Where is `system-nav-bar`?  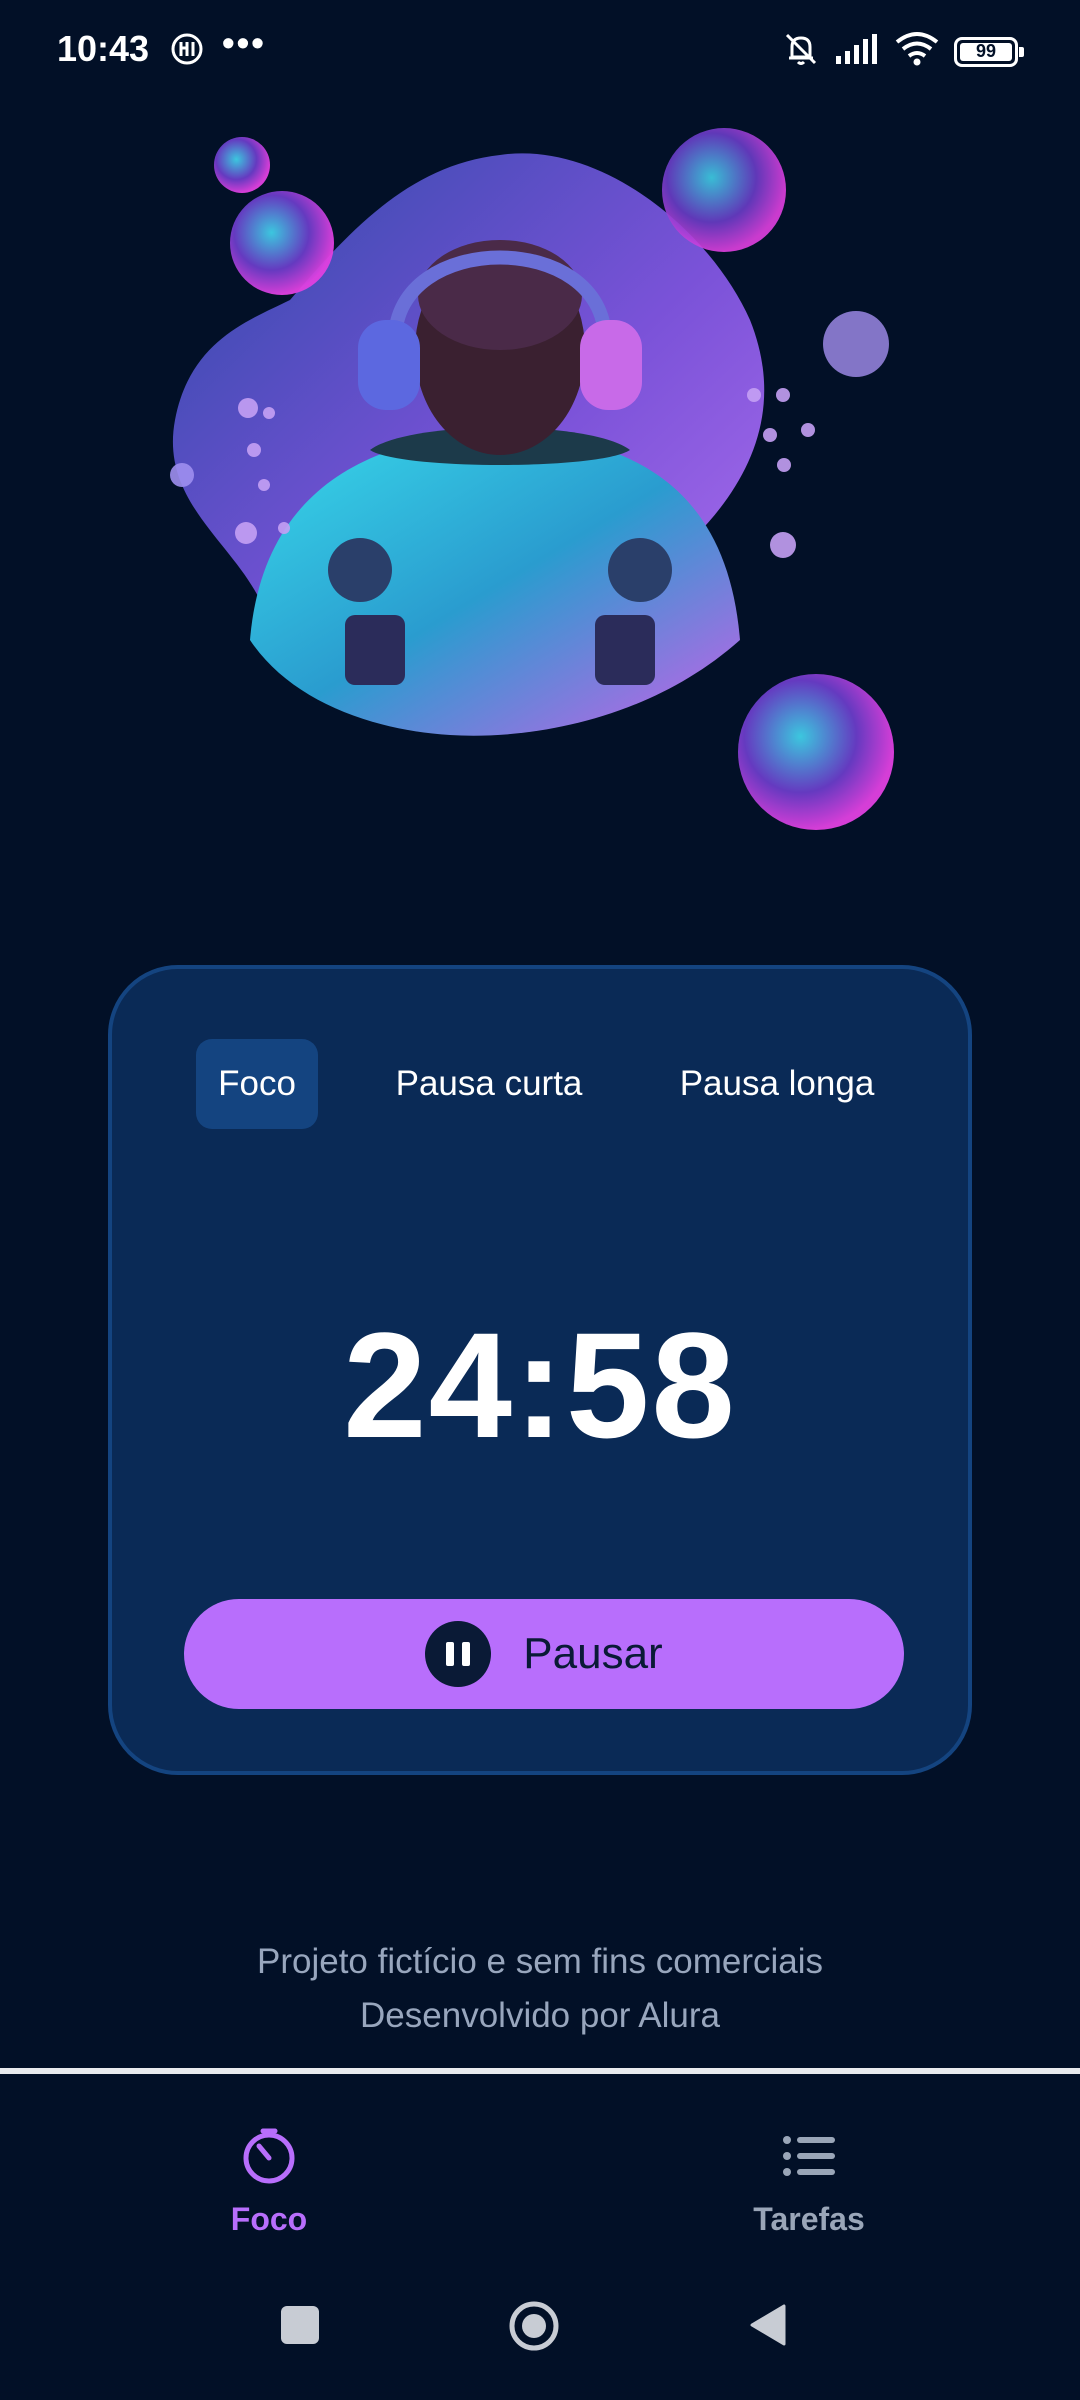 system-nav-bar is located at coordinates (540, 2327).